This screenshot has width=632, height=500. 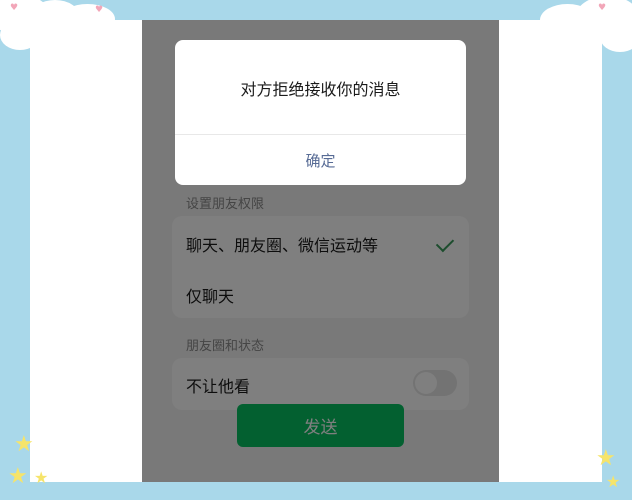 What do you see at coordinates (320, 112) in the screenshot?
I see `alert-dialog: 对方拒绝接收你的消息 确定` at bounding box center [320, 112].